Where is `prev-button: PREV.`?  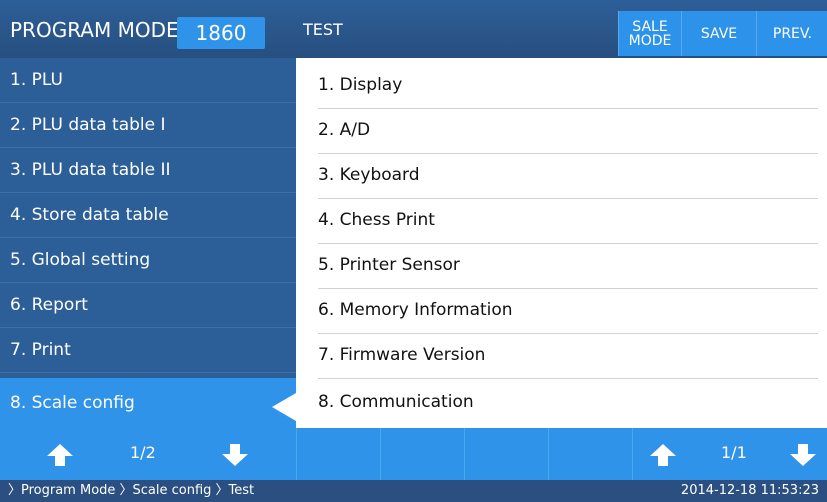
prev-button: PREV. is located at coordinates (791, 33).